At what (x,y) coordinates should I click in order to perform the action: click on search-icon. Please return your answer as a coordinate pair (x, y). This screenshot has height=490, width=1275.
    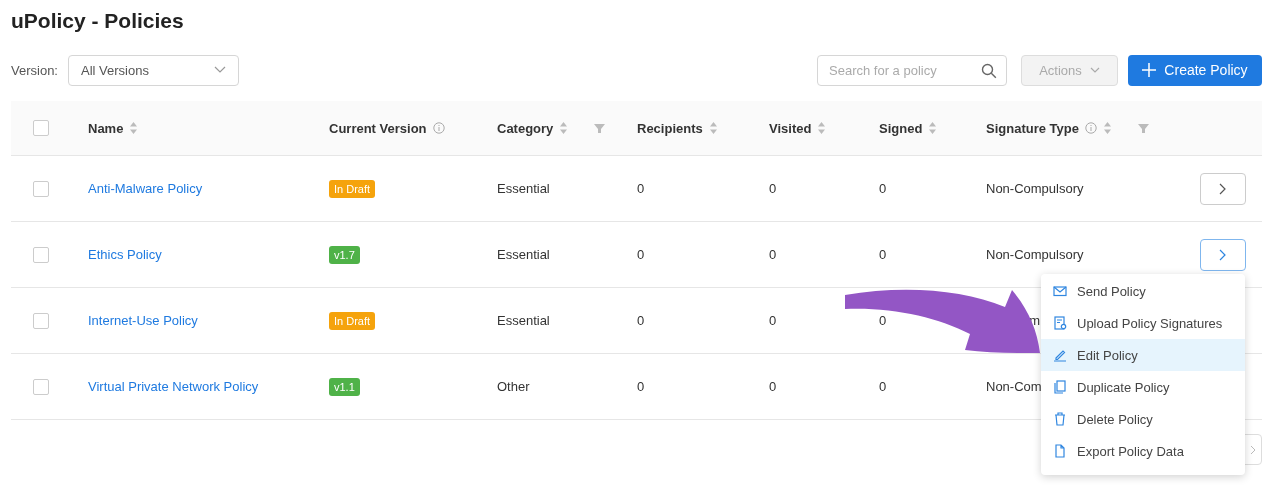
    Looking at the image, I should click on (989, 70).